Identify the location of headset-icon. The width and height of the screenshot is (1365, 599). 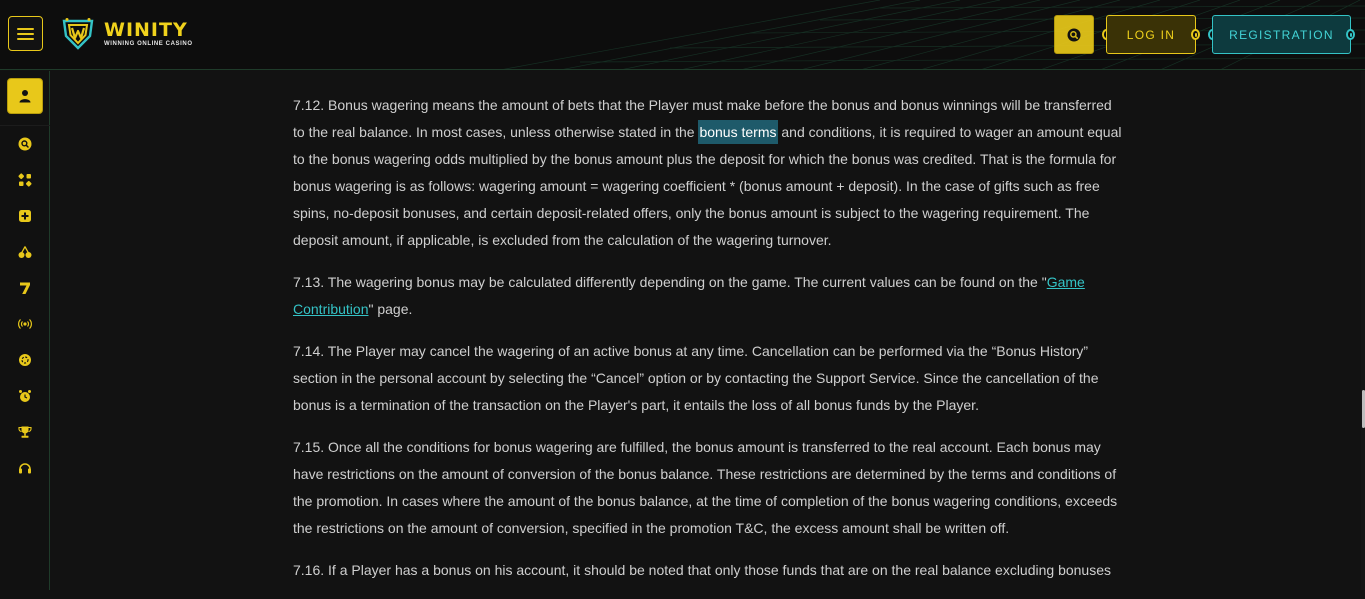
(25, 468).